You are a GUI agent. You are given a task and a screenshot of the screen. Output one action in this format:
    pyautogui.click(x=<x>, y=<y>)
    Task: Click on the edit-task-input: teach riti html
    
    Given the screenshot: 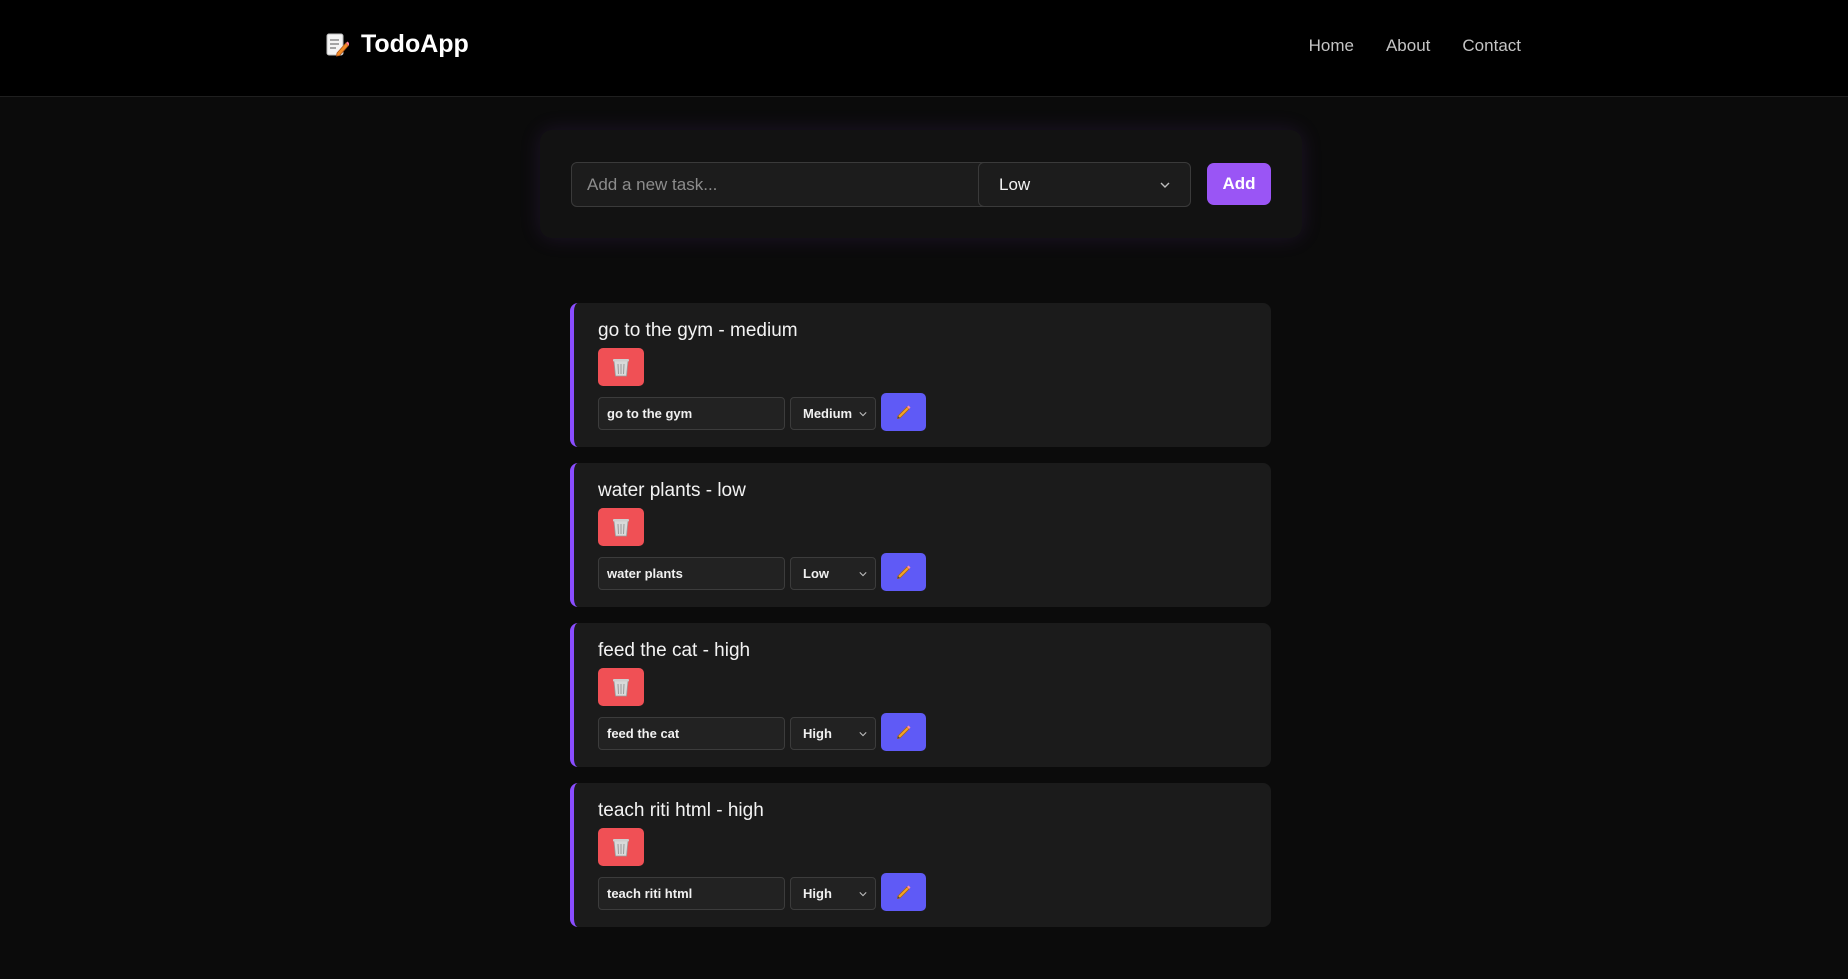 What is the action you would take?
    pyautogui.click(x=691, y=893)
    